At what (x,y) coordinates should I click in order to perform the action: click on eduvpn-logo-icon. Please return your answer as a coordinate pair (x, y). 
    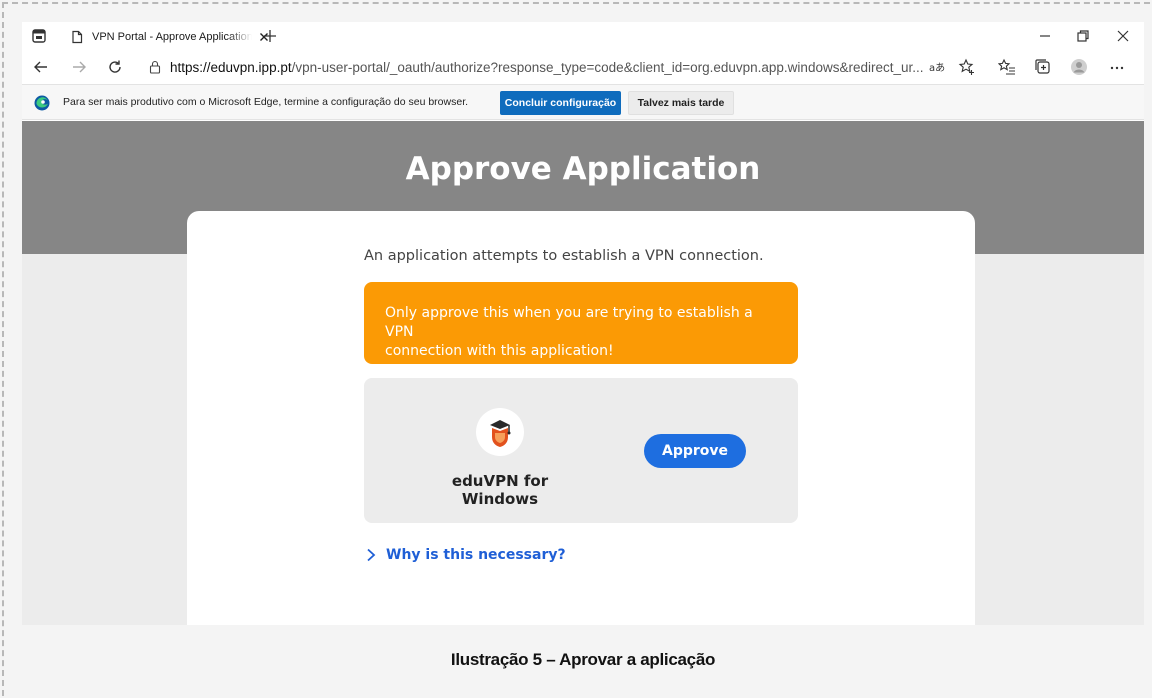
    Looking at the image, I should click on (500, 433).